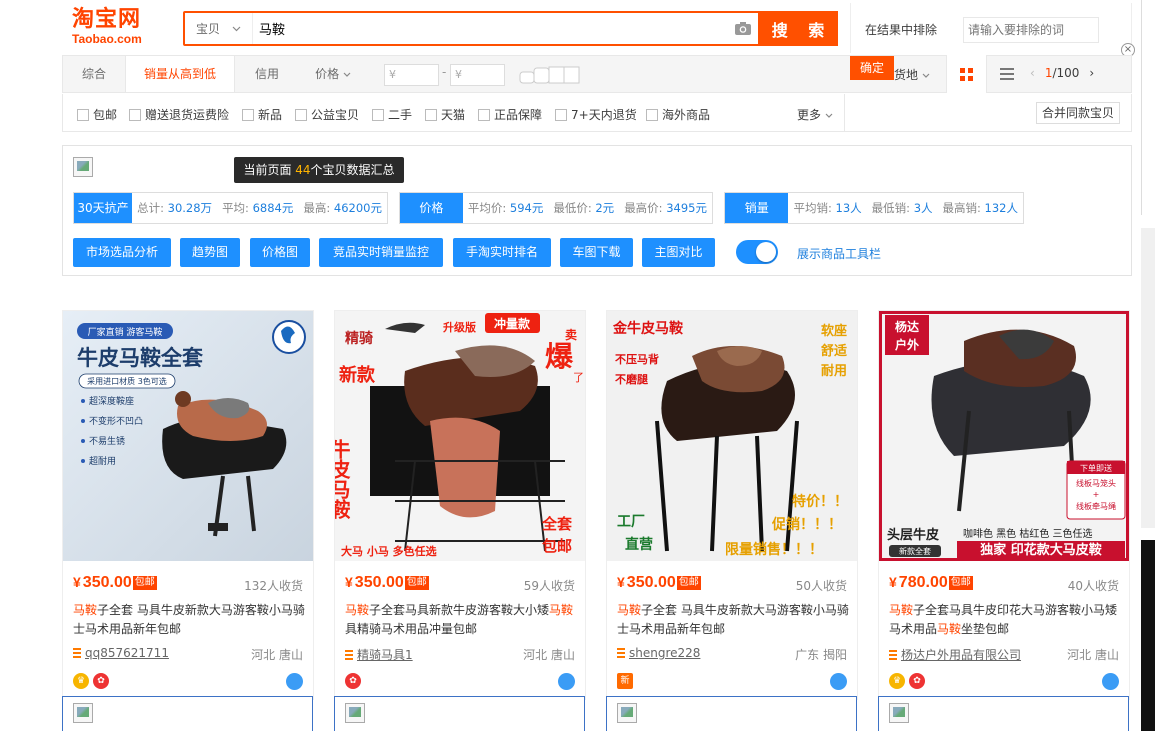  I want to click on search-category-select: 宝贝, so click(219, 28).